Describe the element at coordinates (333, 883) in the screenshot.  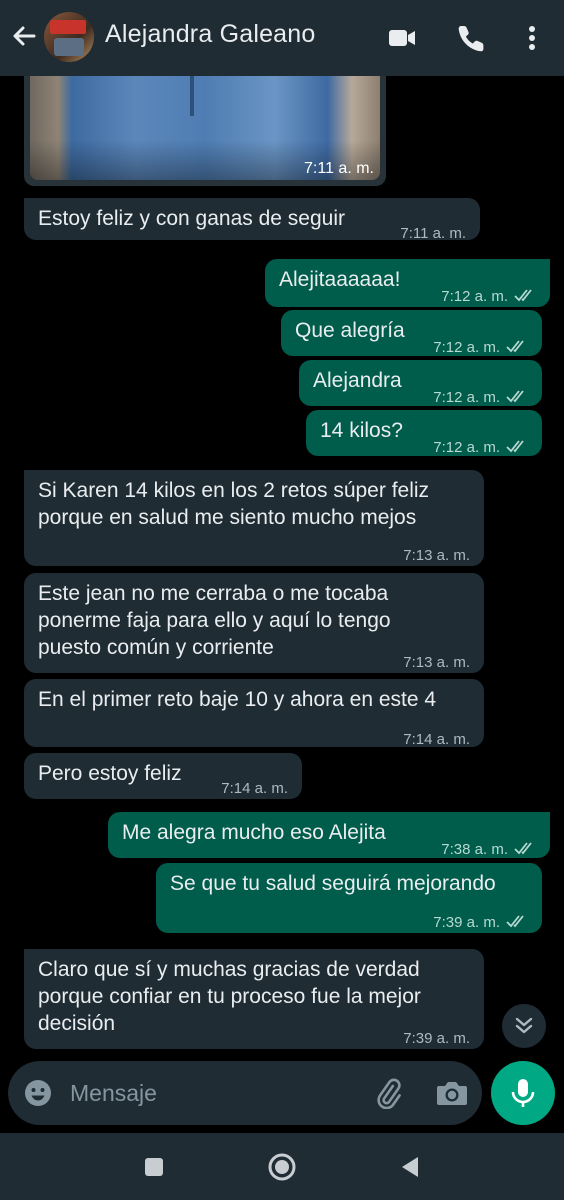
I see `message-text: Se que tu salud seguirá mejorando` at that location.